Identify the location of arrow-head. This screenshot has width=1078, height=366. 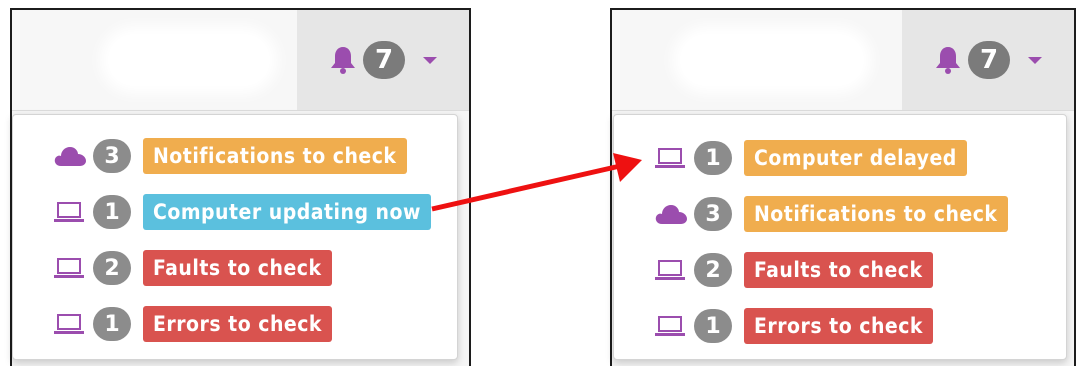
(627, 167).